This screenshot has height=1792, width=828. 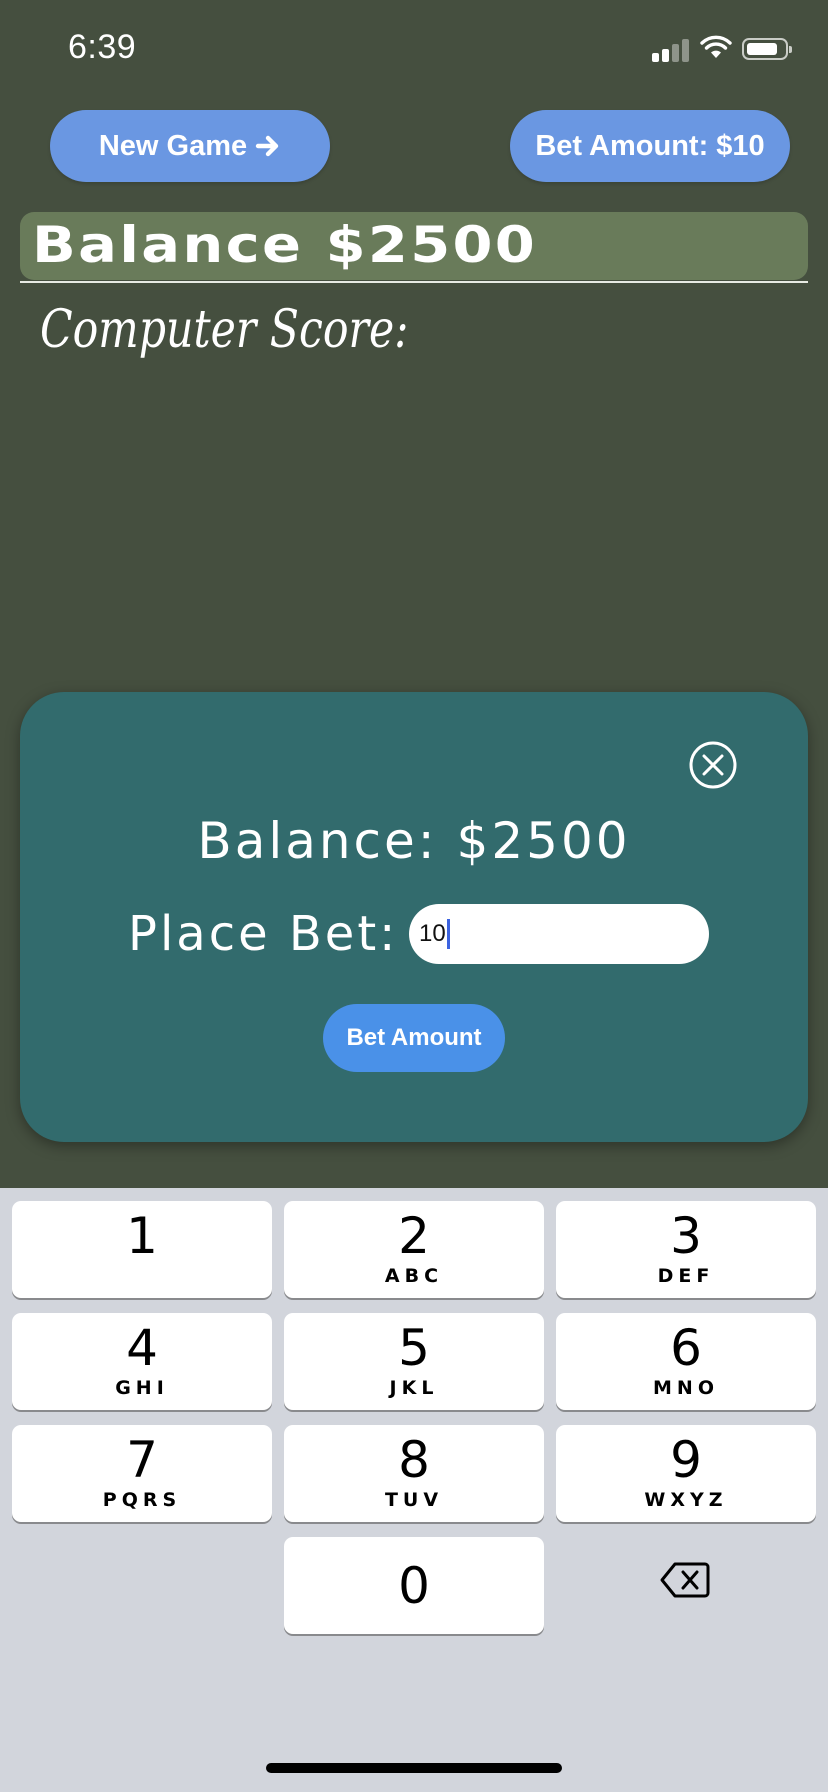 I want to click on status-time: 6:39, so click(x=102, y=47).